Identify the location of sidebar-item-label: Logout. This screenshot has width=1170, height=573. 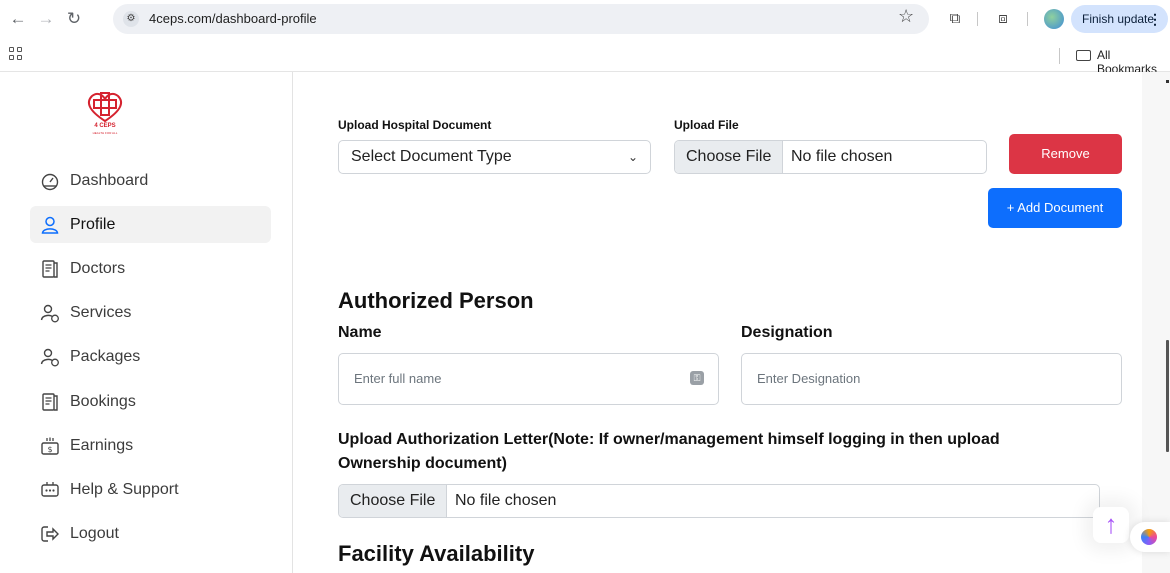
(94, 533).